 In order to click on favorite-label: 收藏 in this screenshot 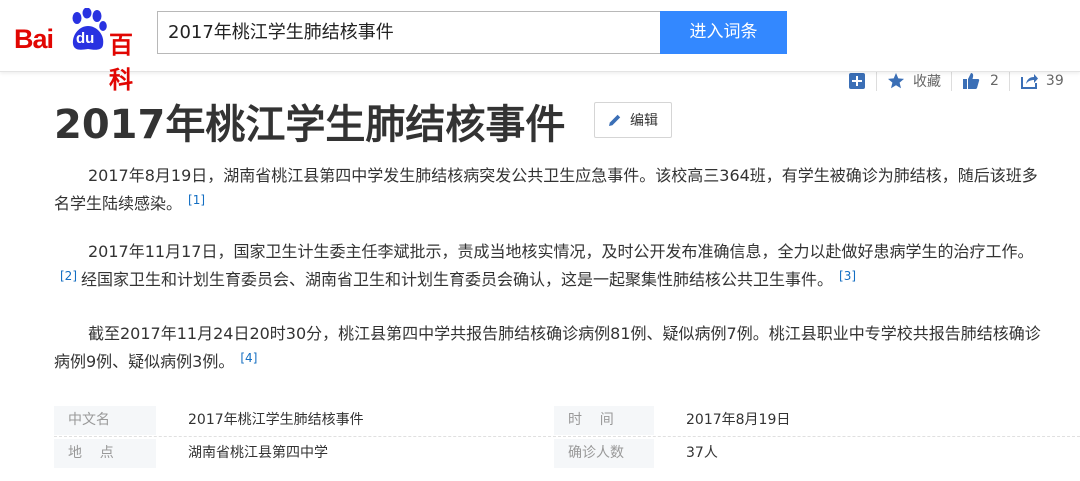, I will do `click(927, 82)`.